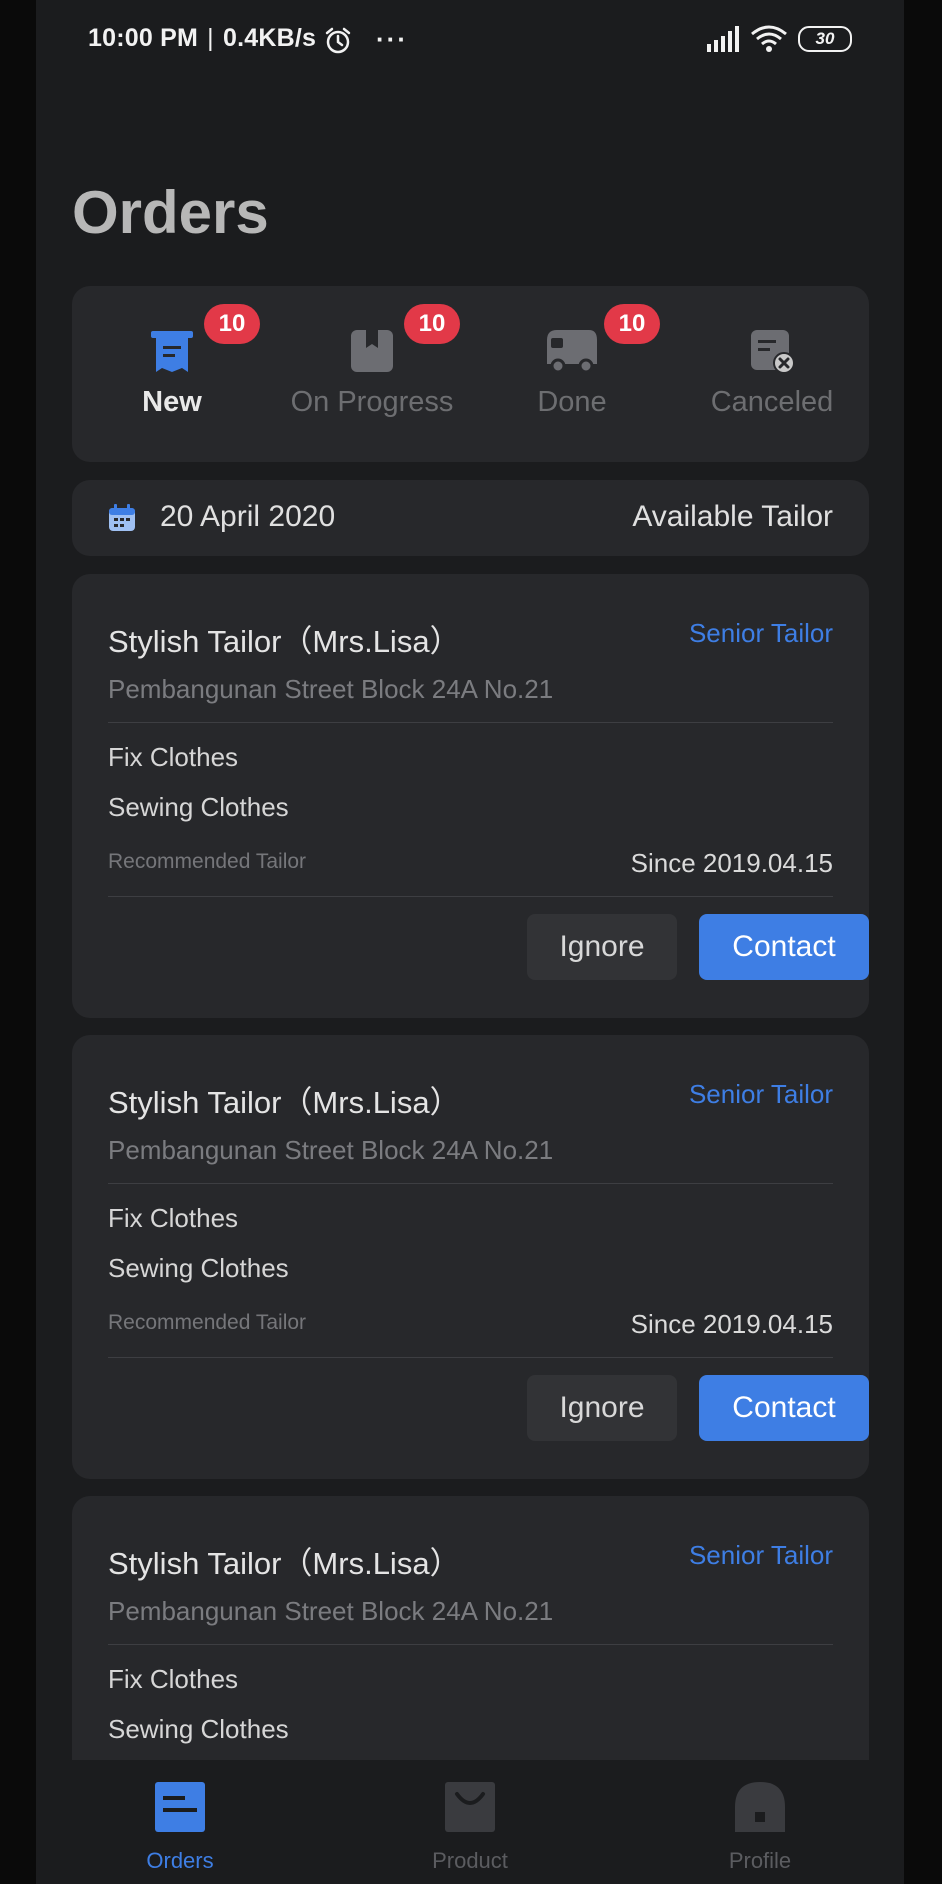 This screenshot has width=942, height=1884. I want to click on calendar-icon, so click(122, 517).